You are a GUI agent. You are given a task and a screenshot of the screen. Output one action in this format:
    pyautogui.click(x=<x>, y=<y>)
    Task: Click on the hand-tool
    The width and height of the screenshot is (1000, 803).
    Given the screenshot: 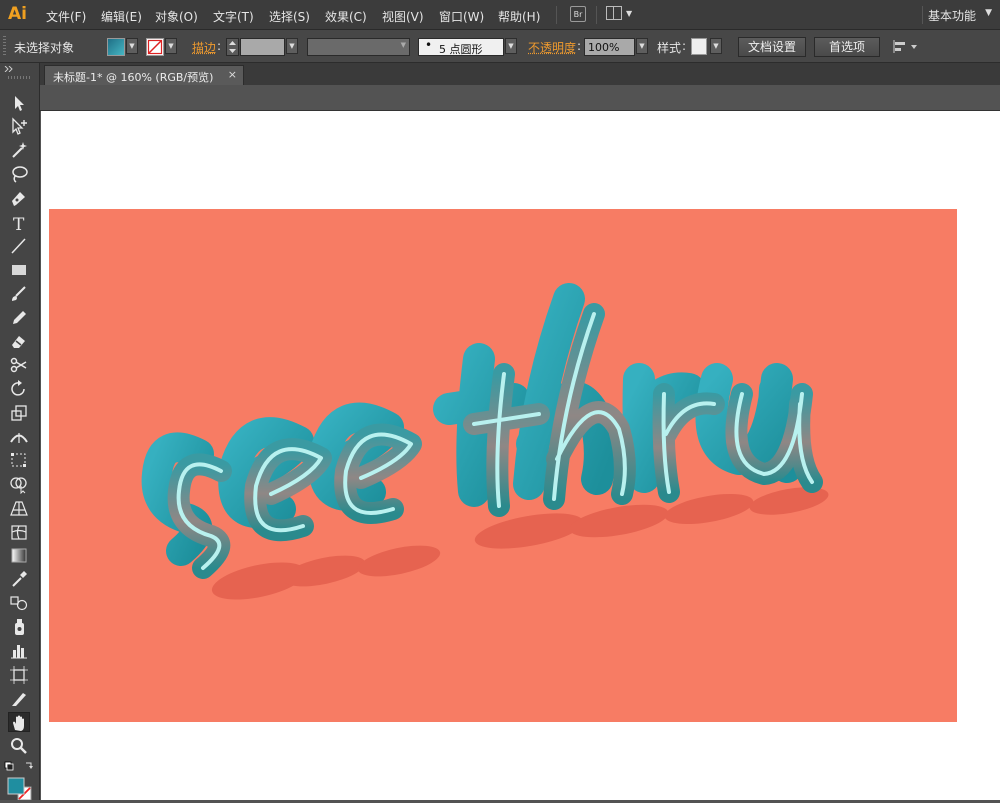 What is the action you would take?
    pyautogui.click(x=19, y=722)
    